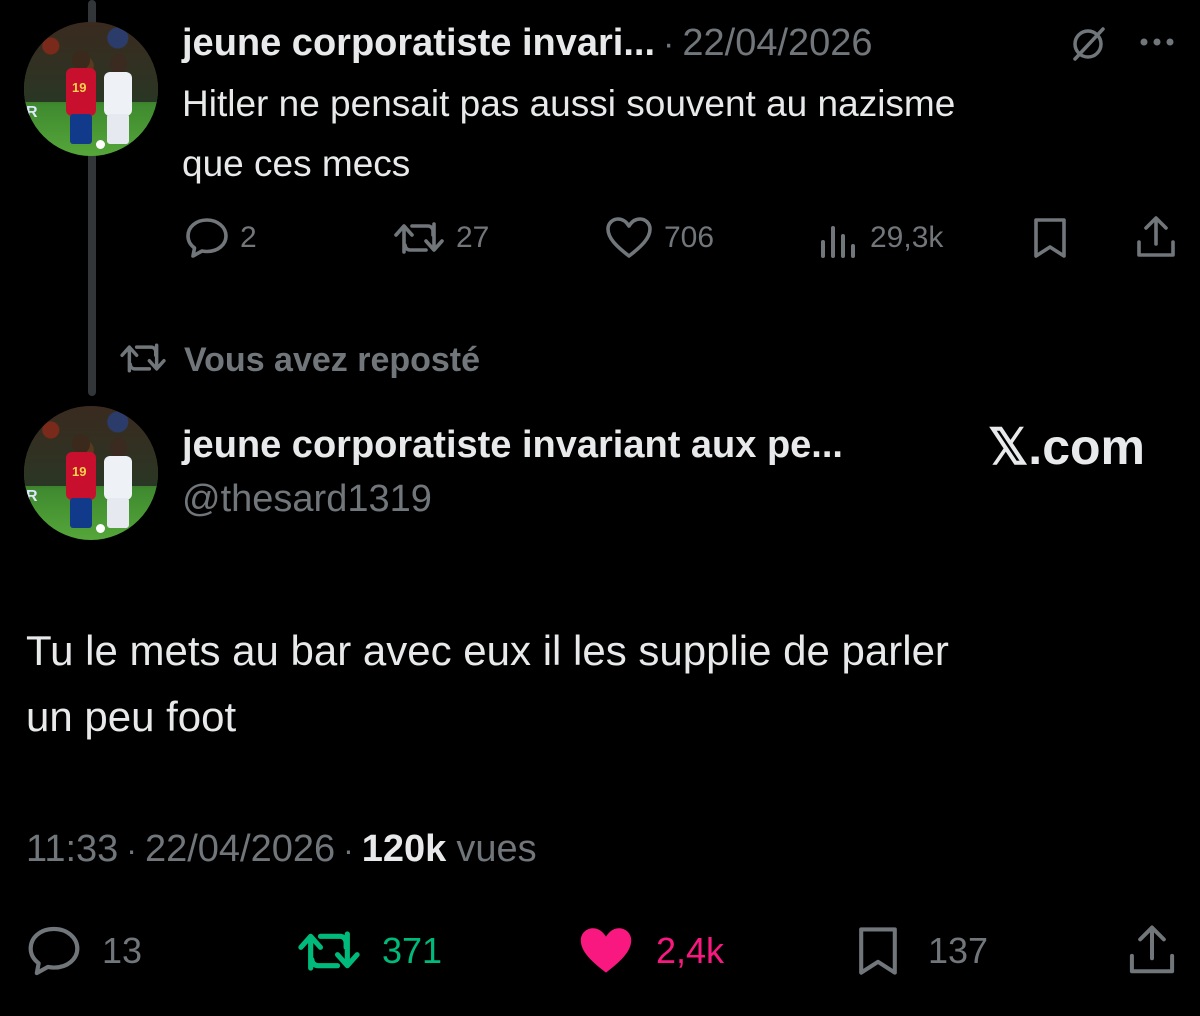 Image resolution: width=1200 pixels, height=1016 pixels. What do you see at coordinates (131, 716) in the screenshot?
I see `post-text-line: un peu foot` at bounding box center [131, 716].